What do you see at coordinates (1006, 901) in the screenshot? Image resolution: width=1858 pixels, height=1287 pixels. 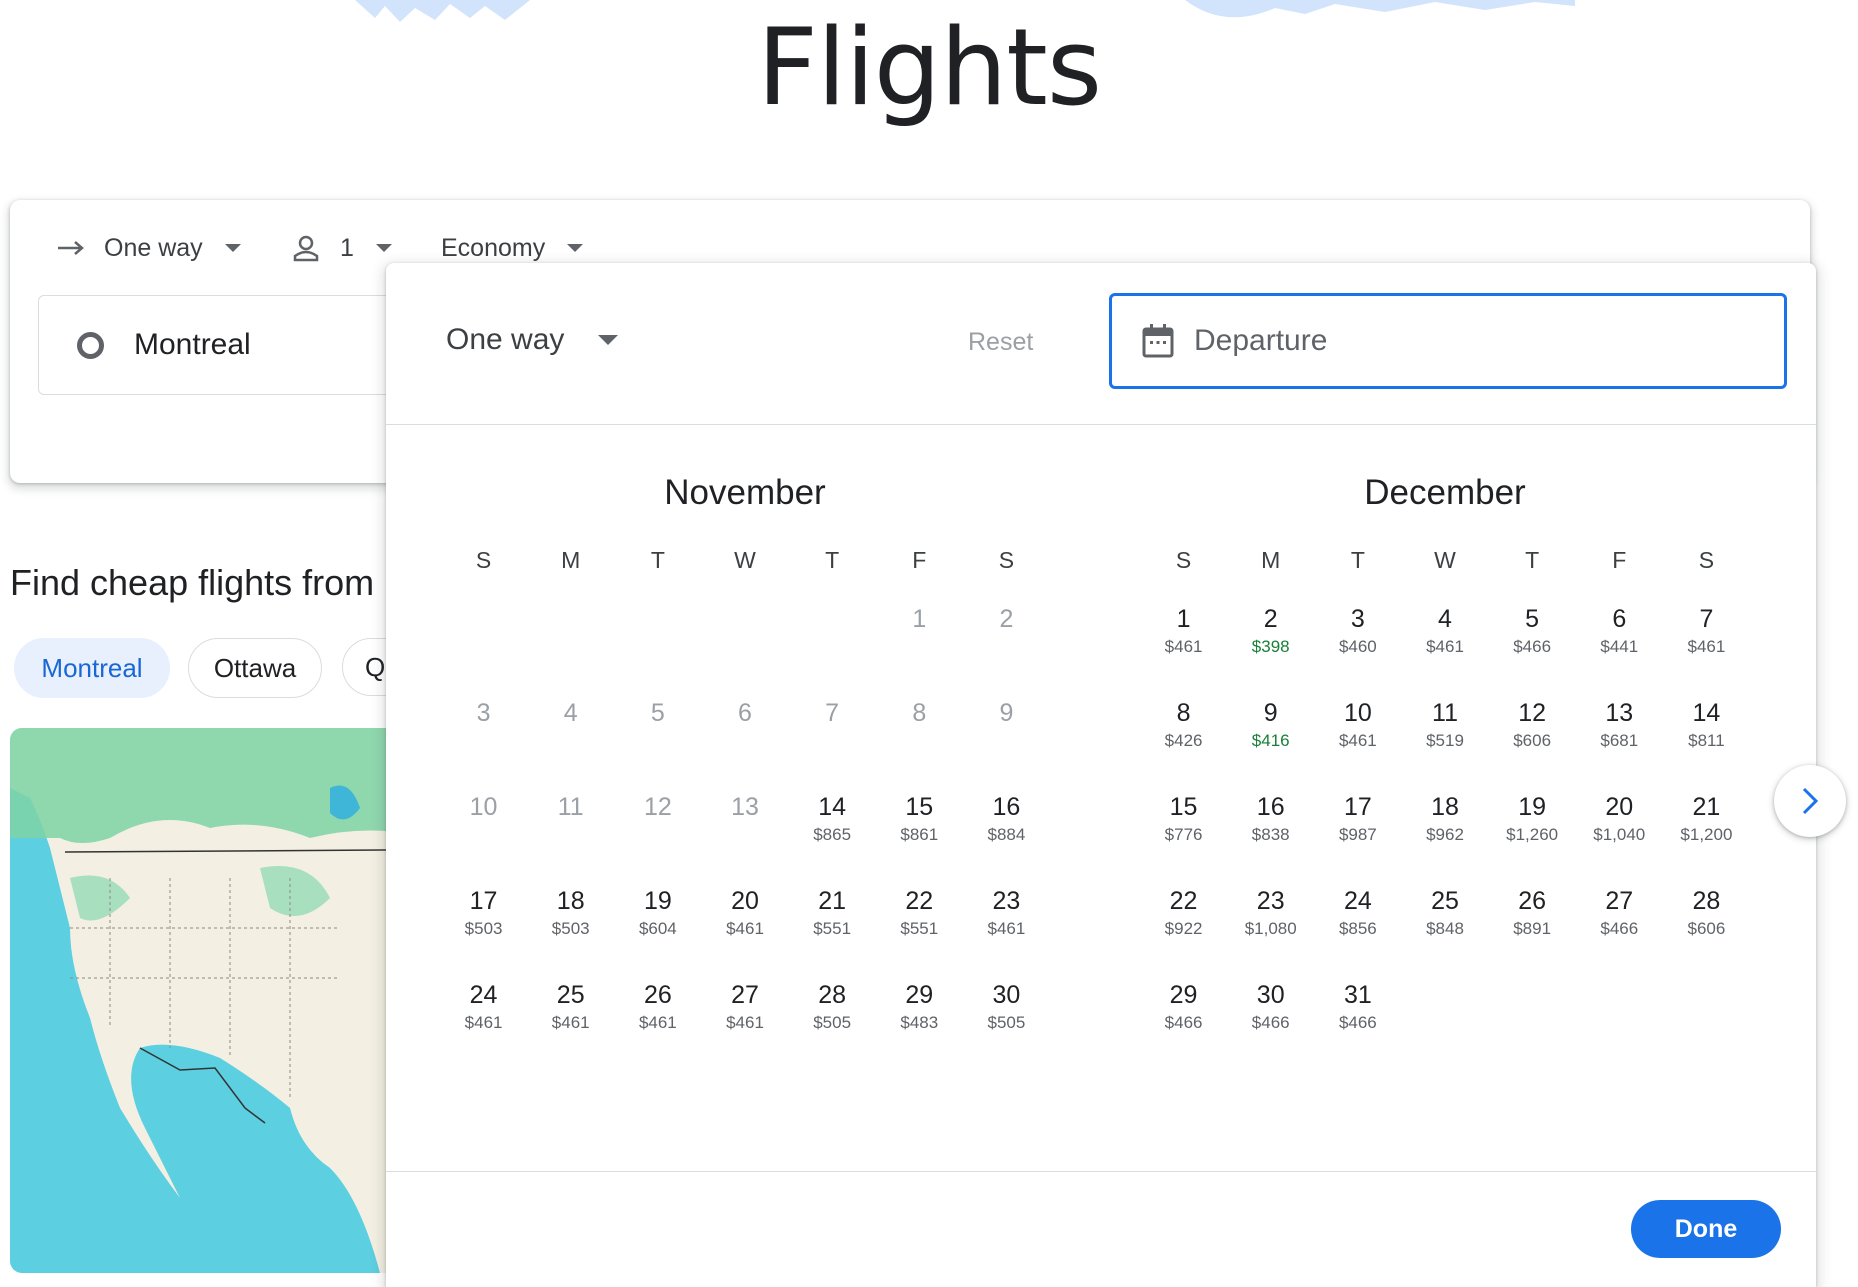 I see `day-number: 23` at bounding box center [1006, 901].